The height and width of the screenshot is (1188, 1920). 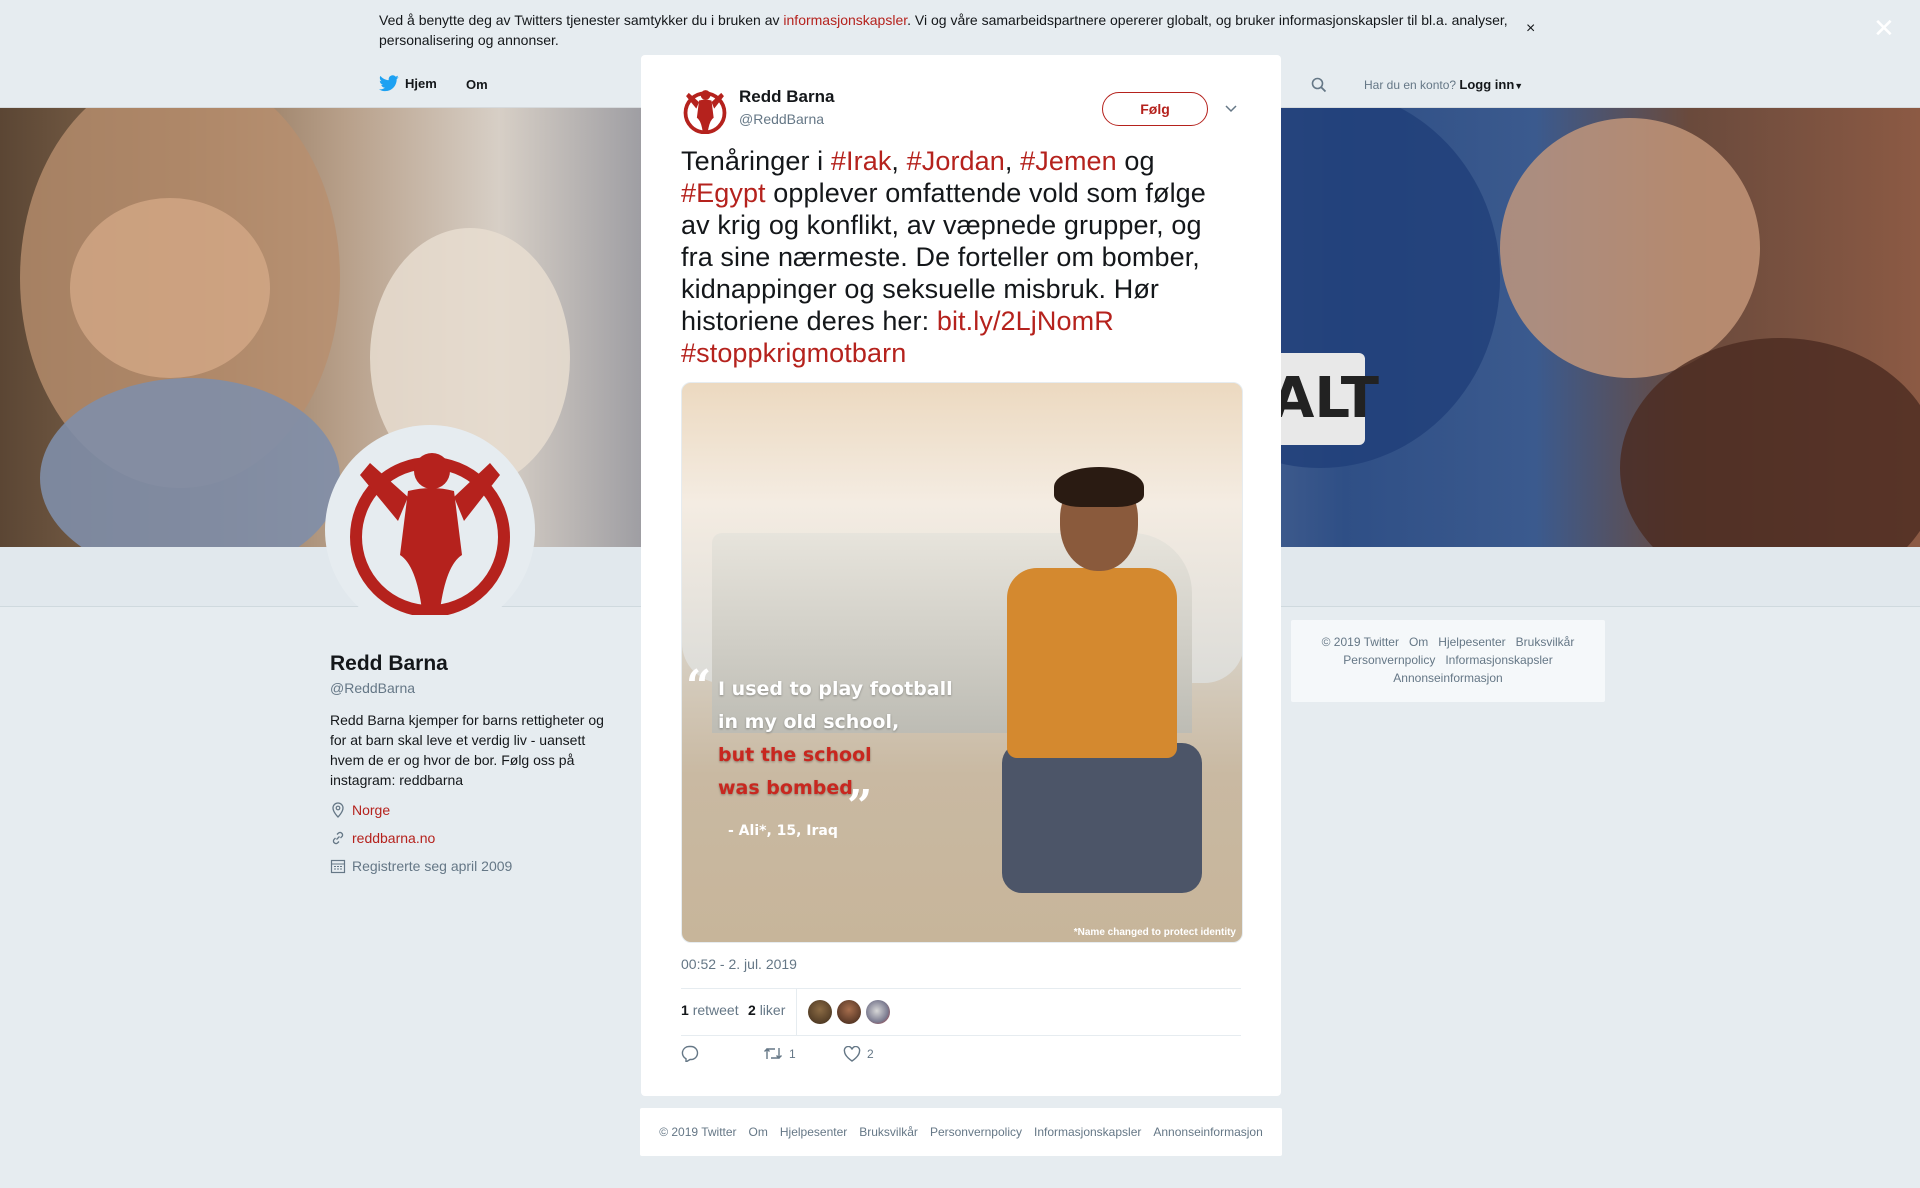 What do you see at coordinates (1410, 85) in the screenshot?
I see `account-prompt: Har du en konto?` at bounding box center [1410, 85].